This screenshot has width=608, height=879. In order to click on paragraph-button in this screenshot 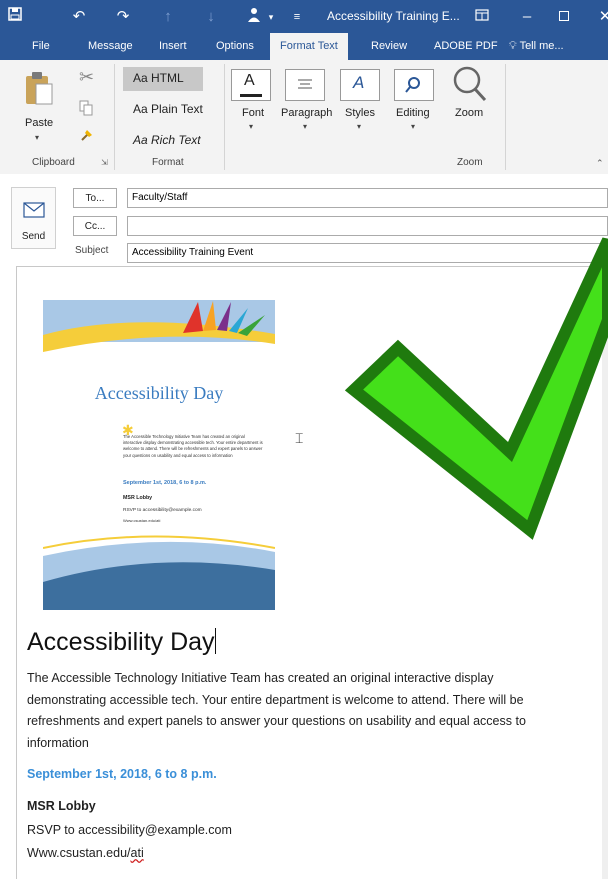, I will do `click(305, 85)`.